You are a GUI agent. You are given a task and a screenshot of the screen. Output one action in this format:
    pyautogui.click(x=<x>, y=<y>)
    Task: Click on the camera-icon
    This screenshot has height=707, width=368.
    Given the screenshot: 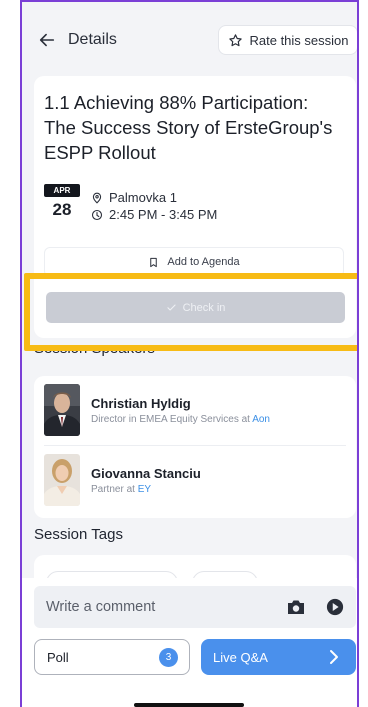 What is the action you would take?
    pyautogui.click(x=296, y=607)
    